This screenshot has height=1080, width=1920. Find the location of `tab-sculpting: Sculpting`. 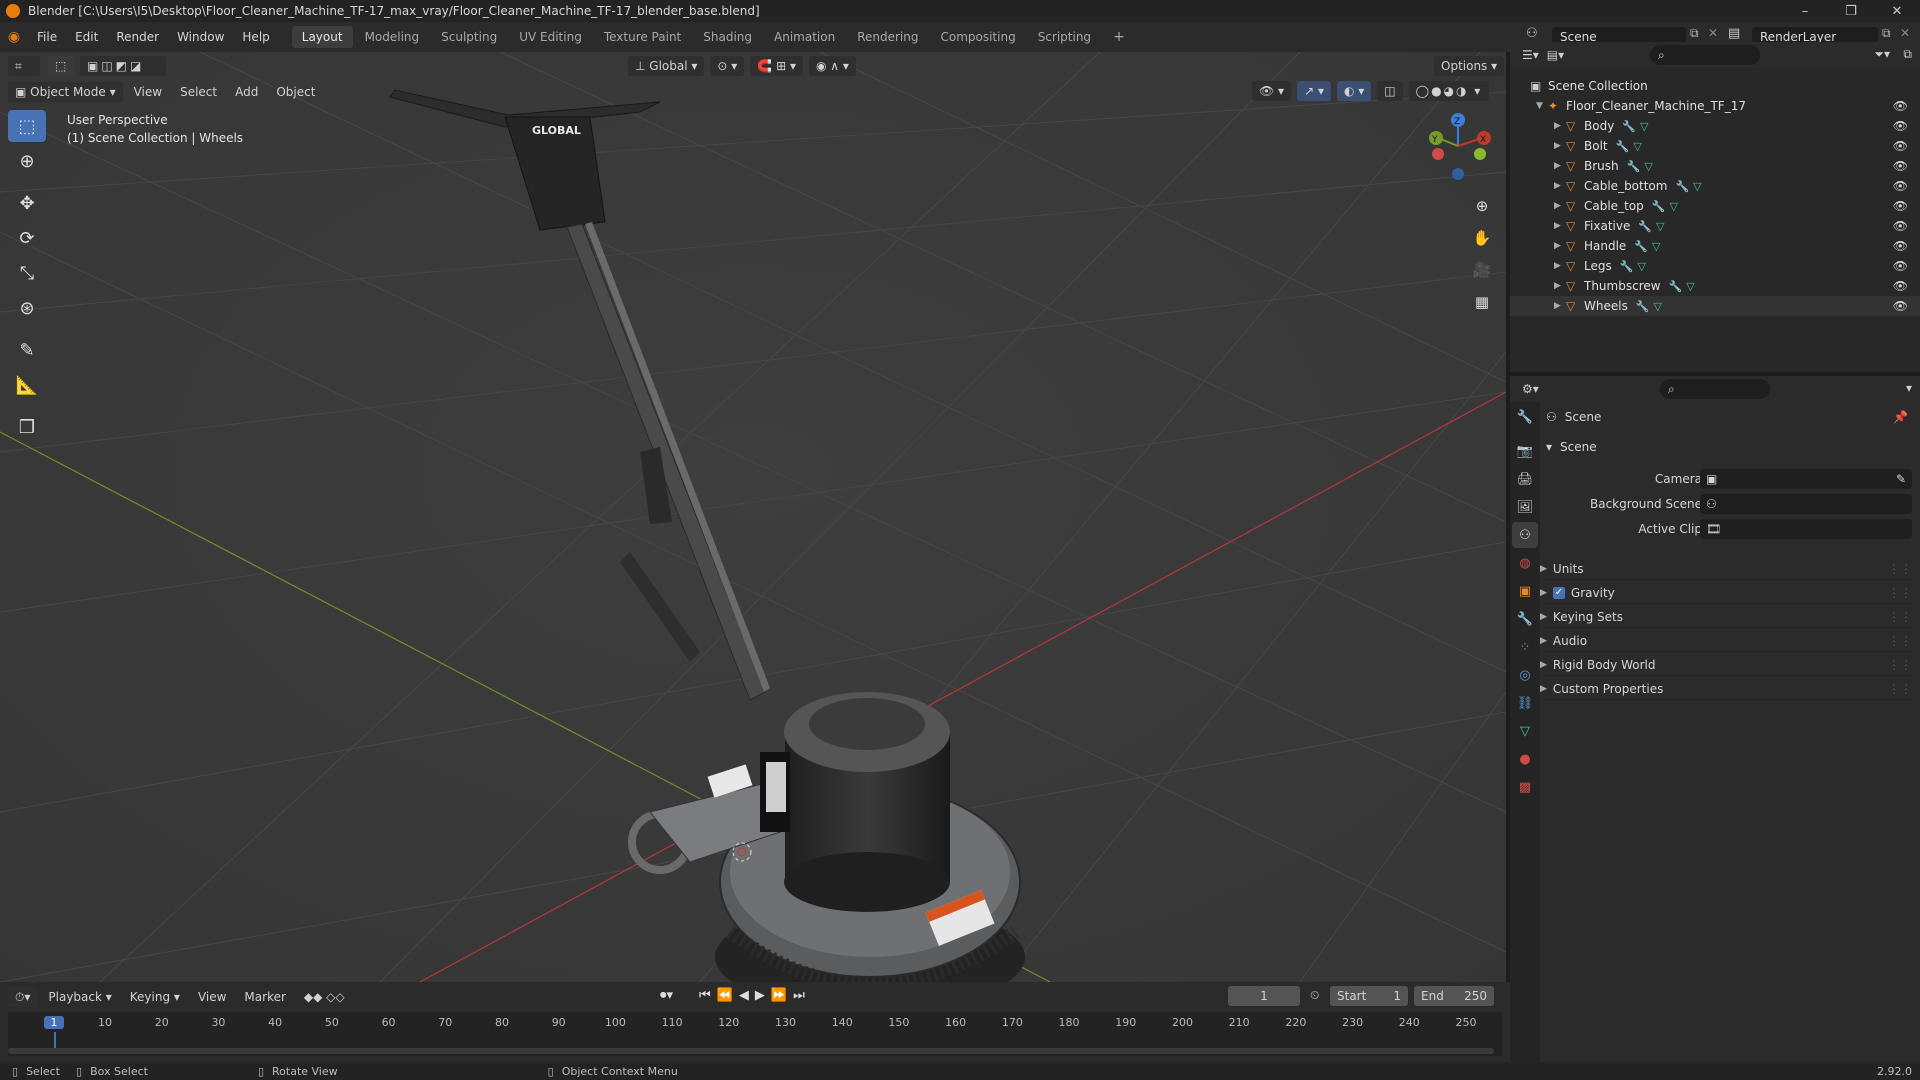

tab-sculpting: Sculpting is located at coordinates (469, 37).